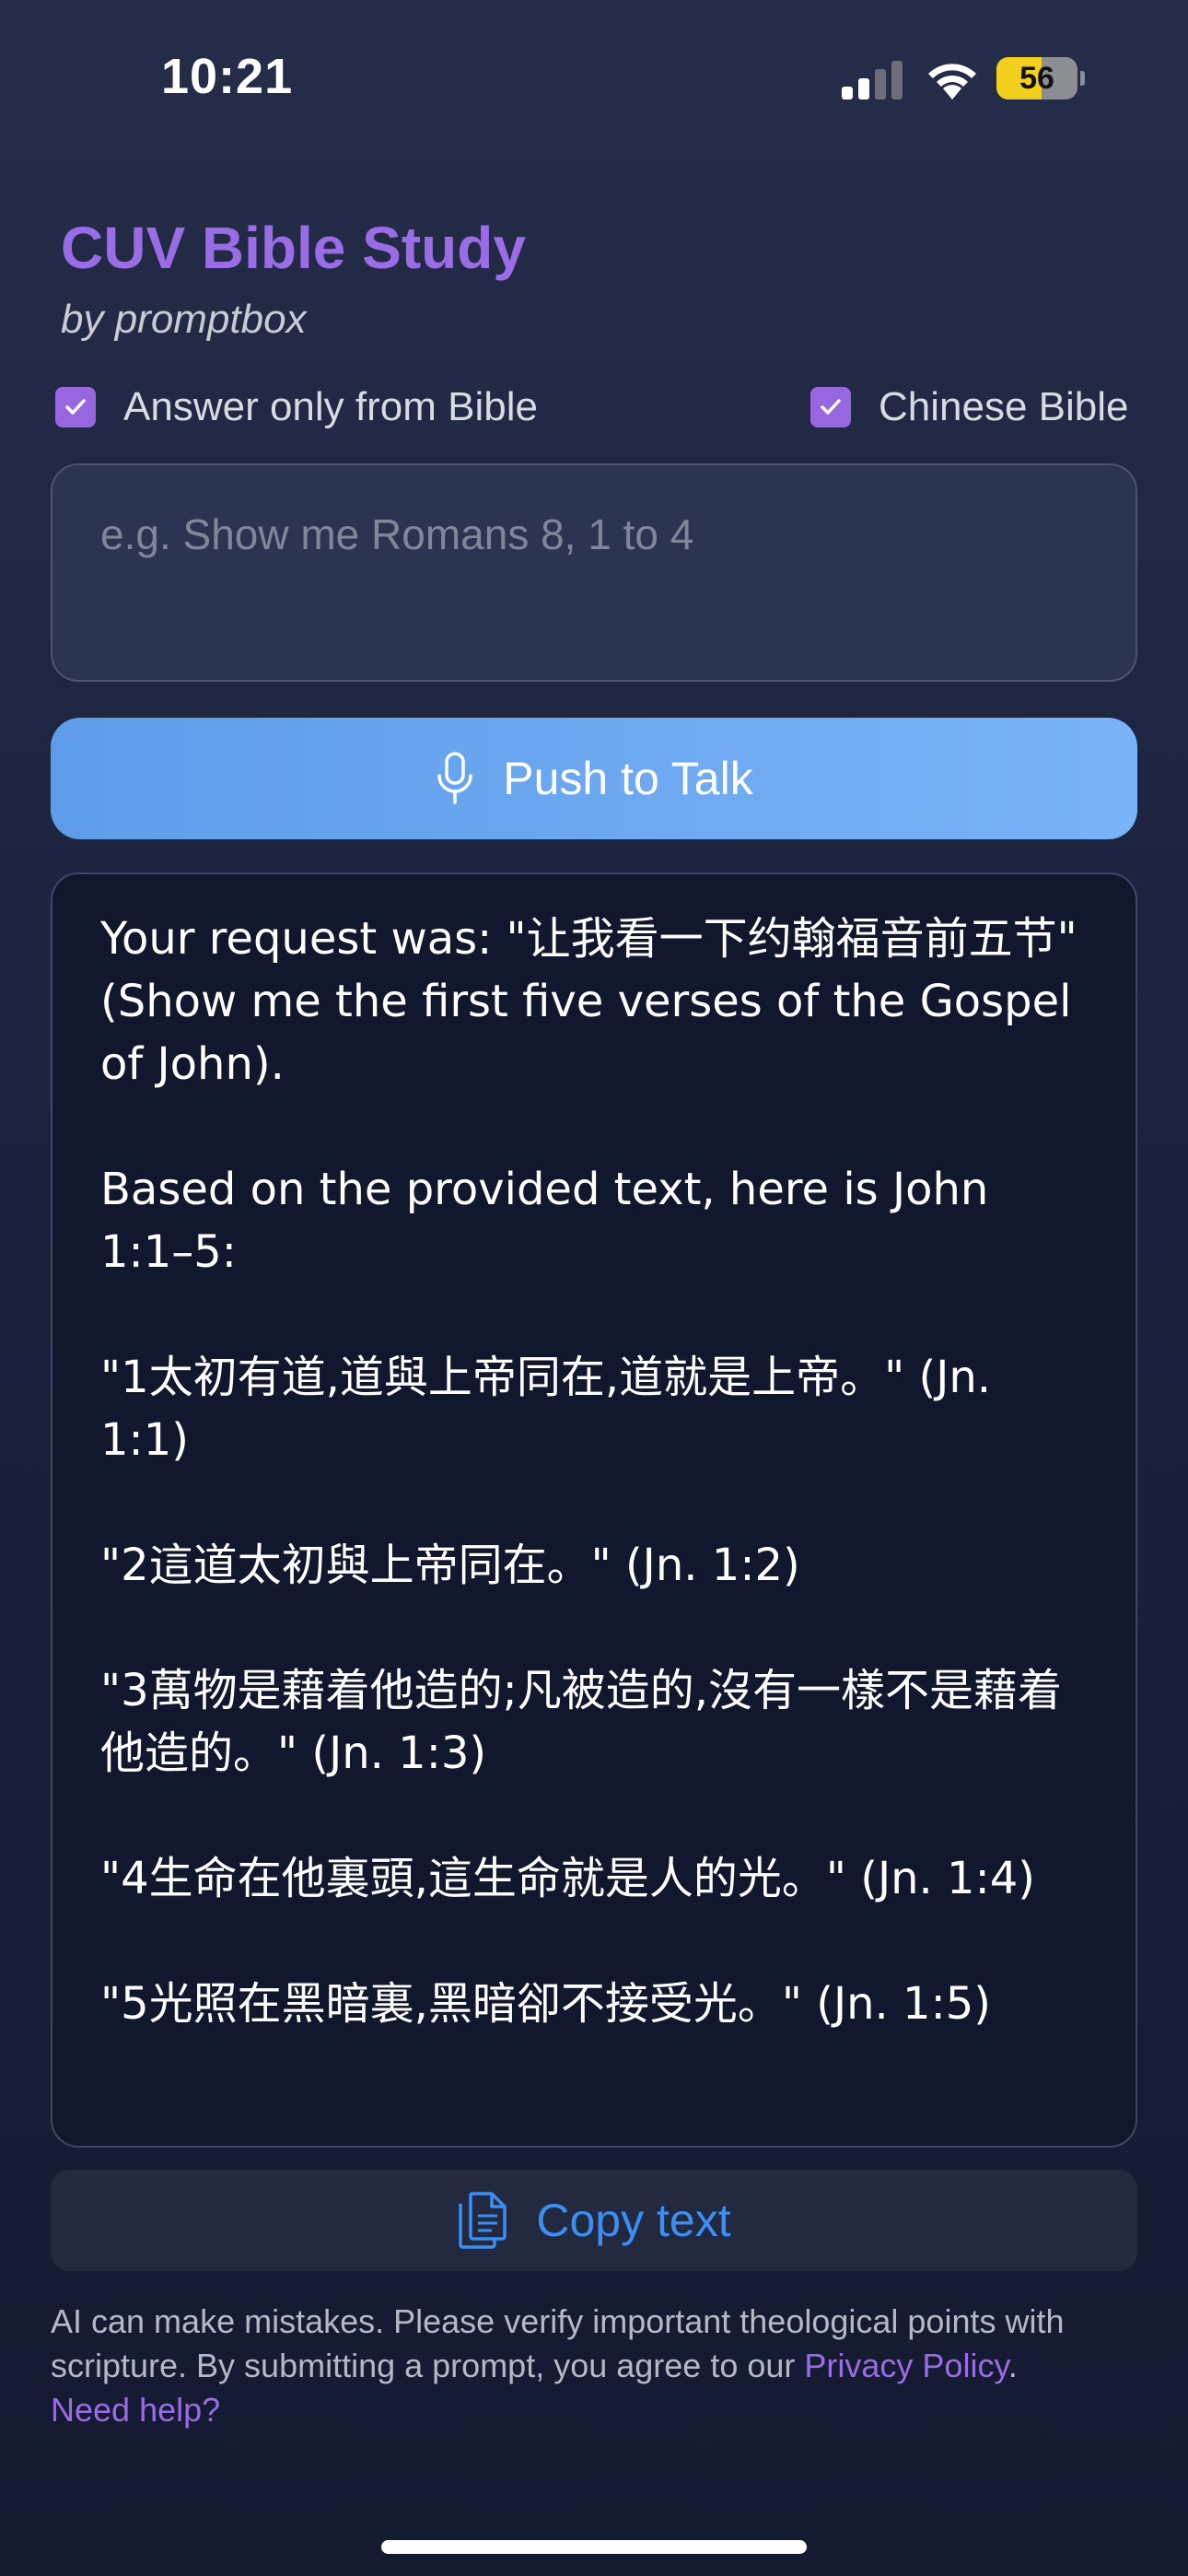  What do you see at coordinates (135, 2410) in the screenshot?
I see `need-help-link: Need help?` at bounding box center [135, 2410].